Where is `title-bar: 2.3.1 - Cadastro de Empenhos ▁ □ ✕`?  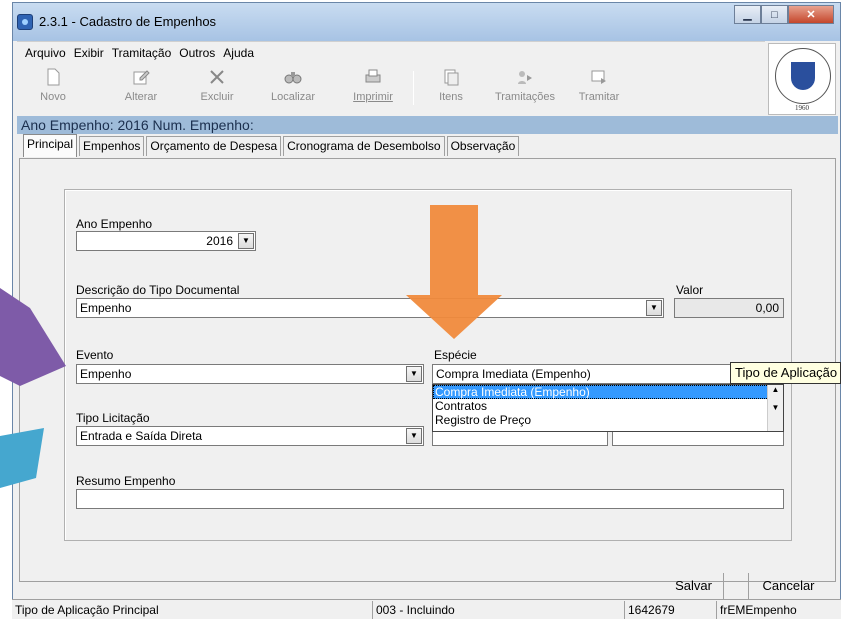 title-bar: 2.3.1 - Cadastro de Empenhos ▁ □ ✕ is located at coordinates (426, 22).